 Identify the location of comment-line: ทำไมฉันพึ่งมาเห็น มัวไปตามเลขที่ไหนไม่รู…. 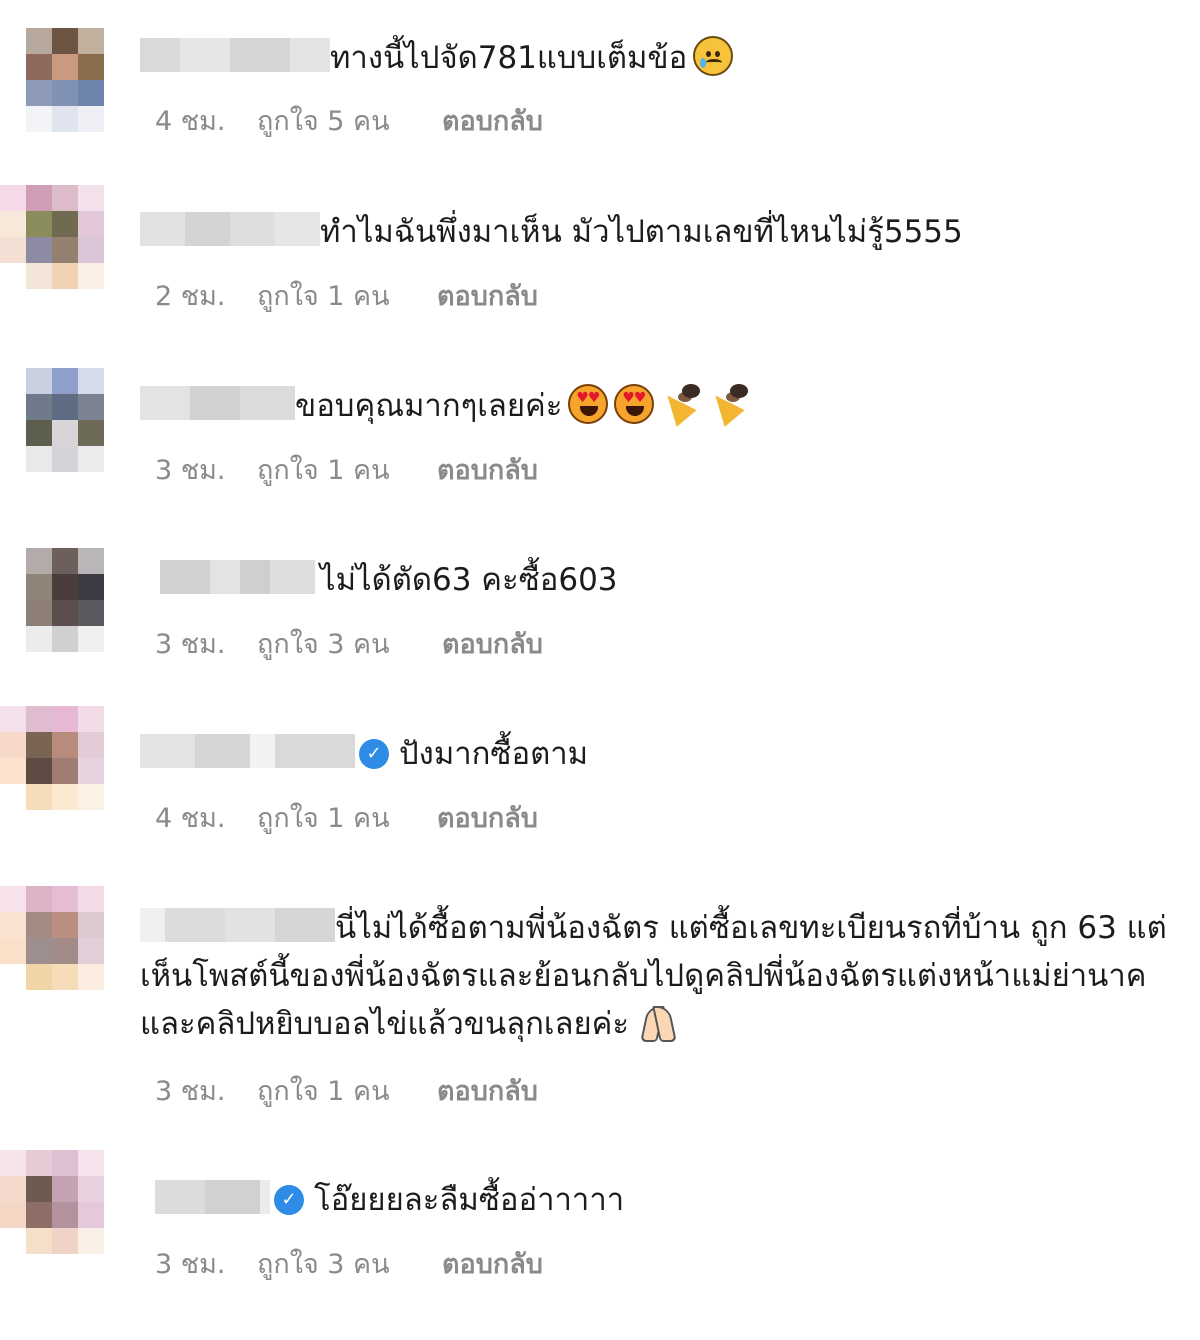
(655, 232).